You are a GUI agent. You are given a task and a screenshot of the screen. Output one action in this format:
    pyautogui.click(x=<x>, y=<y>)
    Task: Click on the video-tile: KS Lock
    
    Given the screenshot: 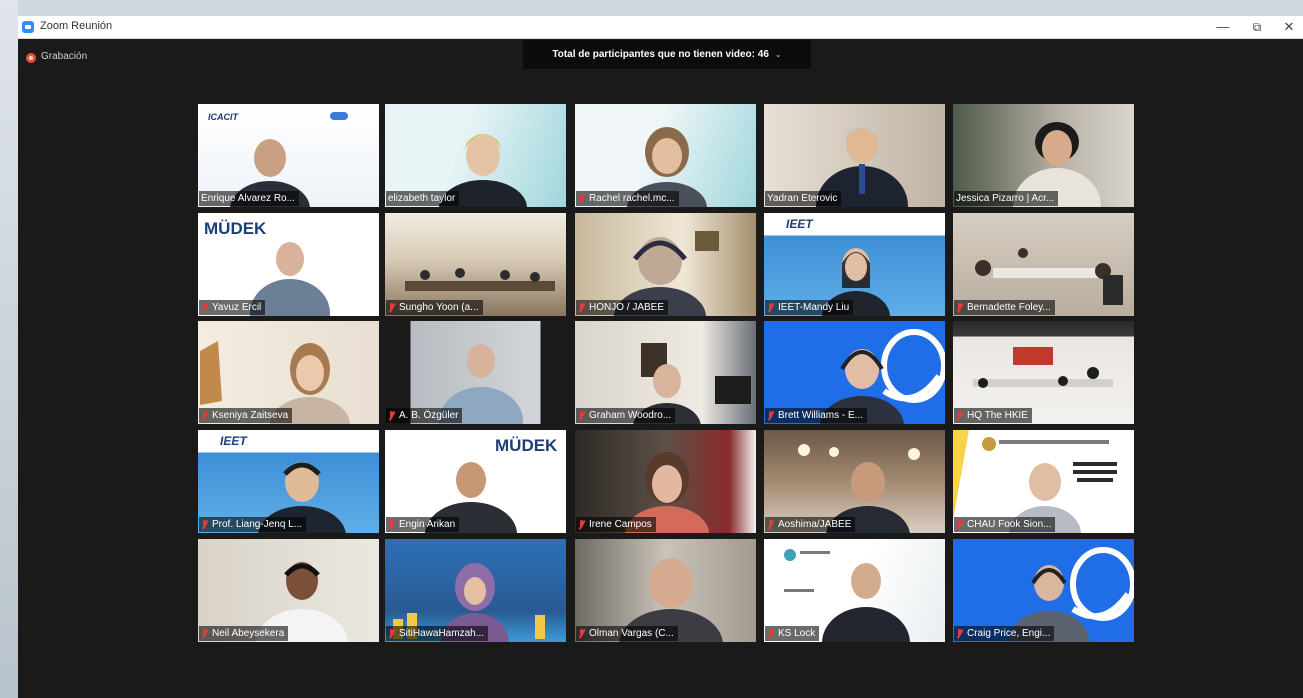 What is the action you would take?
    pyautogui.click(x=854, y=590)
    